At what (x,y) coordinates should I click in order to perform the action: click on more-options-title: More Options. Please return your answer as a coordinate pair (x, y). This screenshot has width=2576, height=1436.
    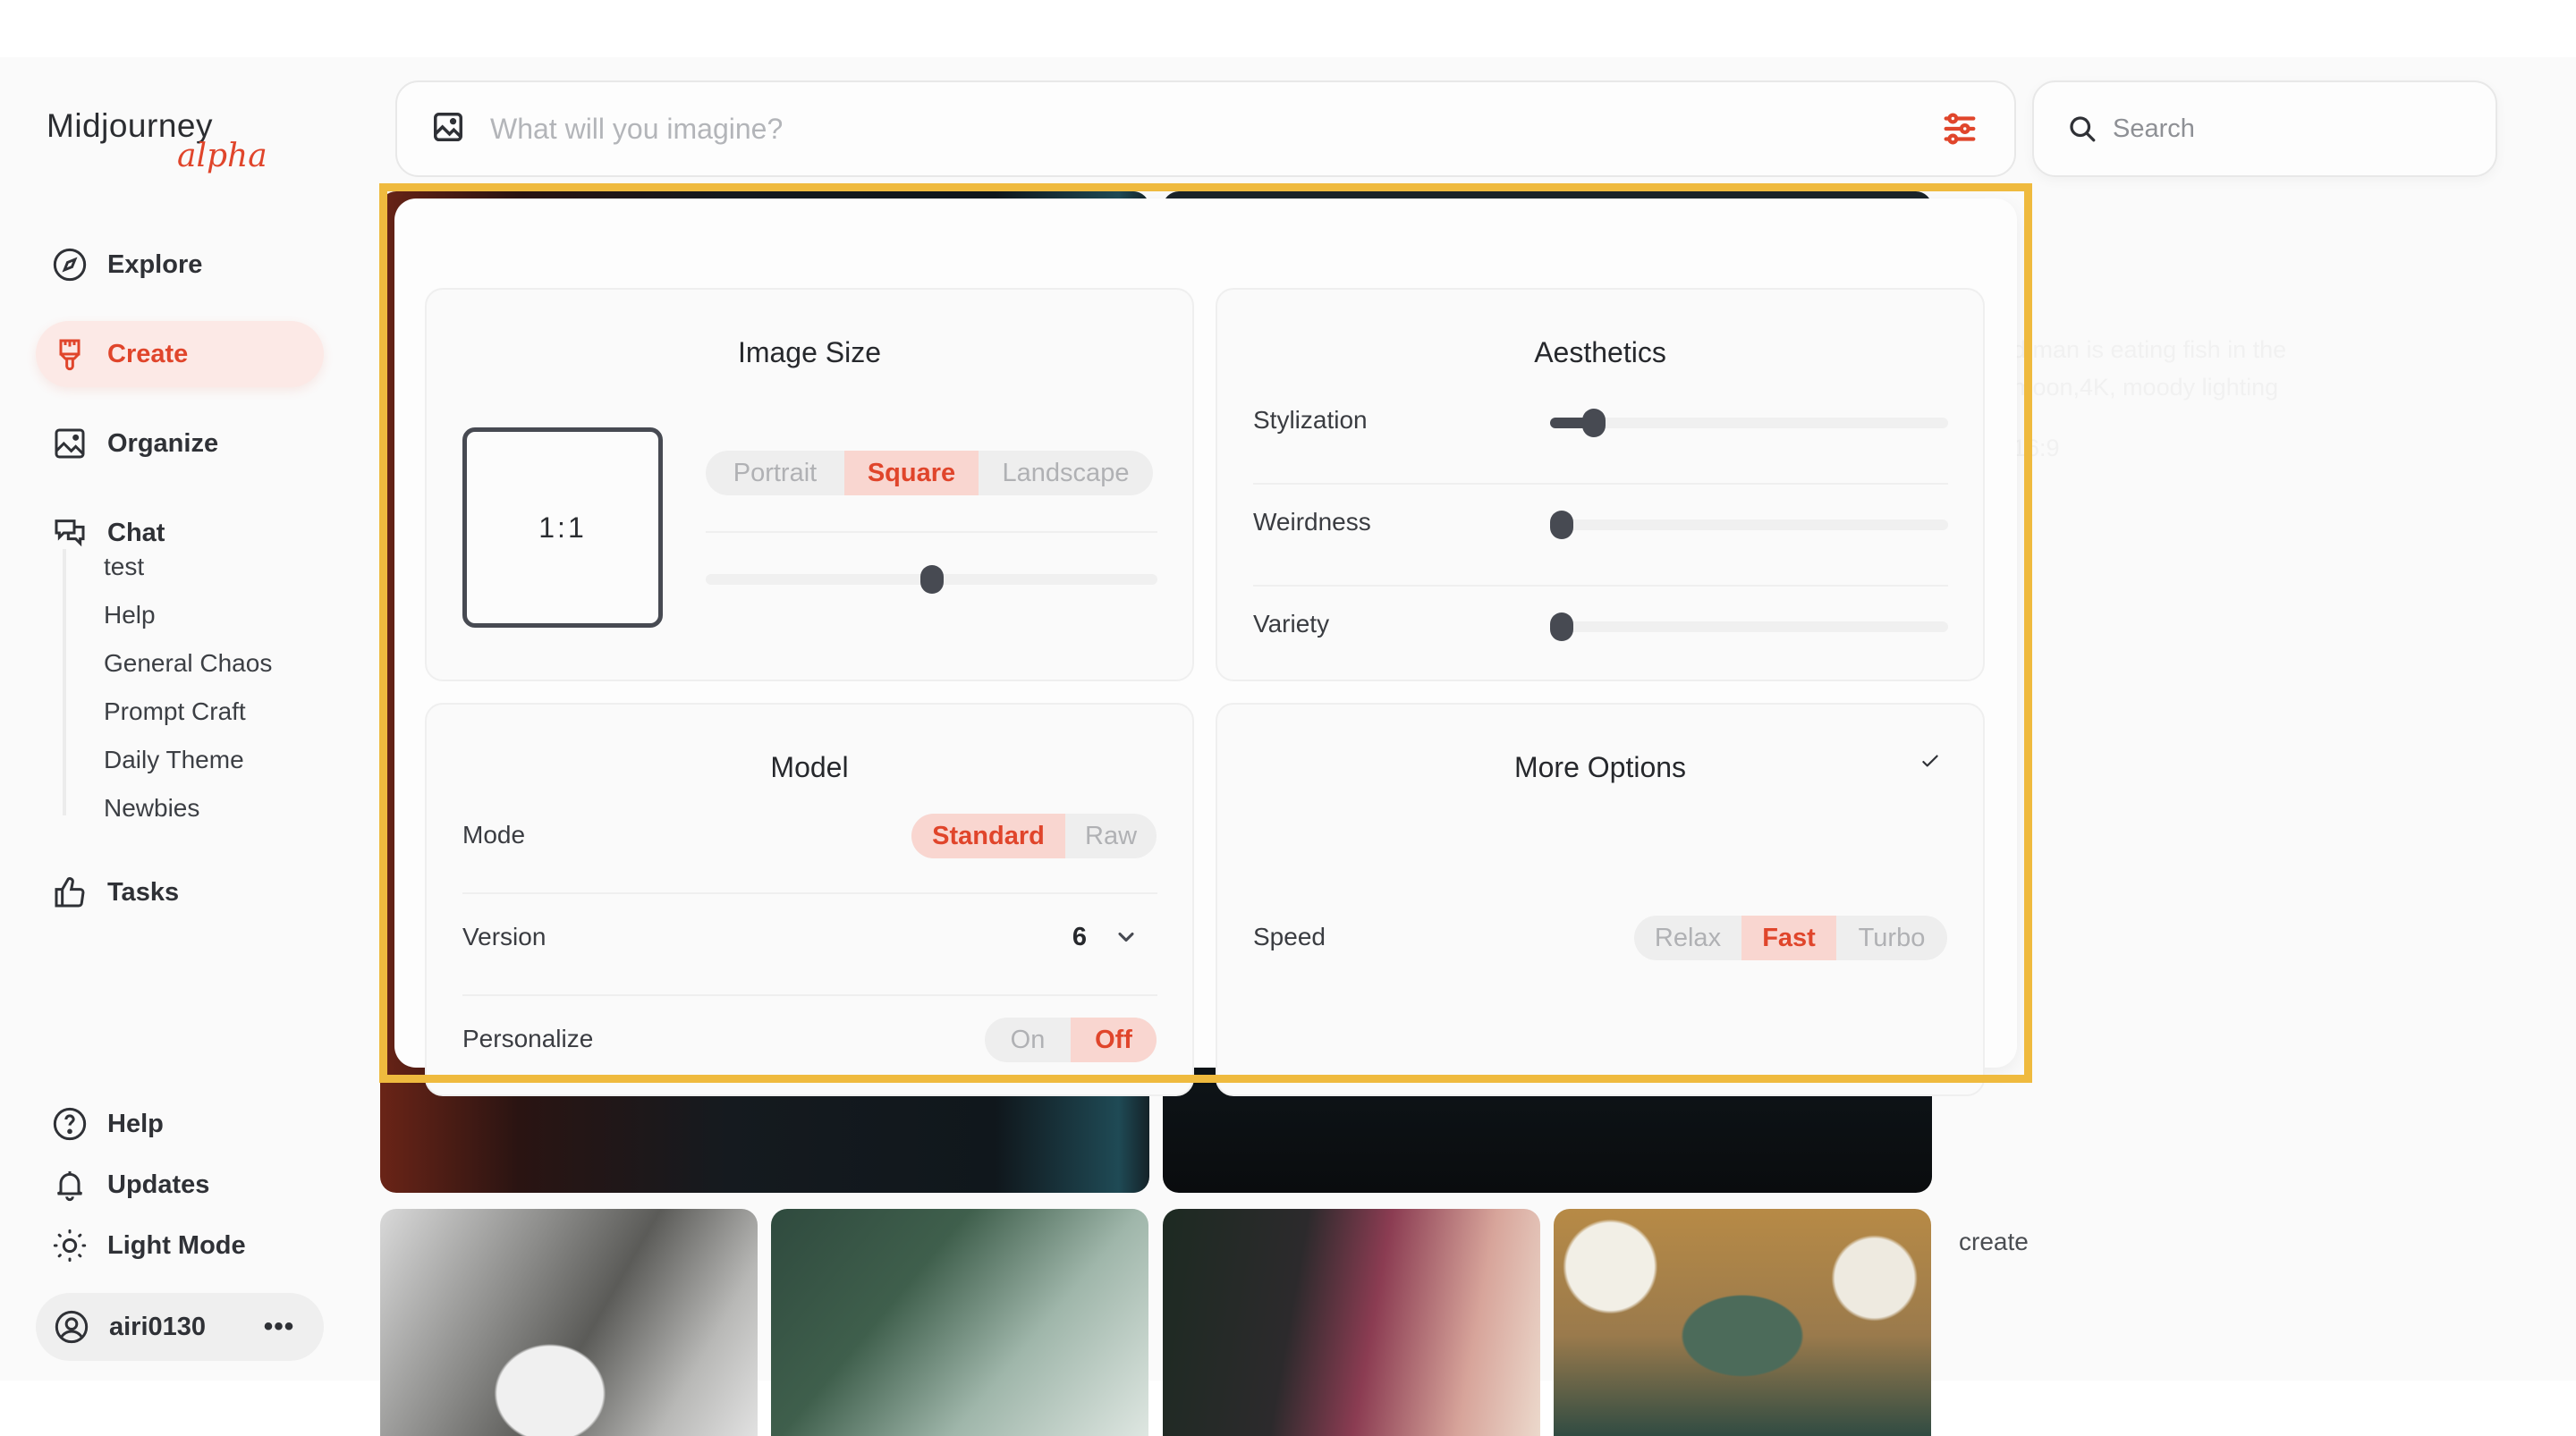
    Looking at the image, I should click on (1600, 767).